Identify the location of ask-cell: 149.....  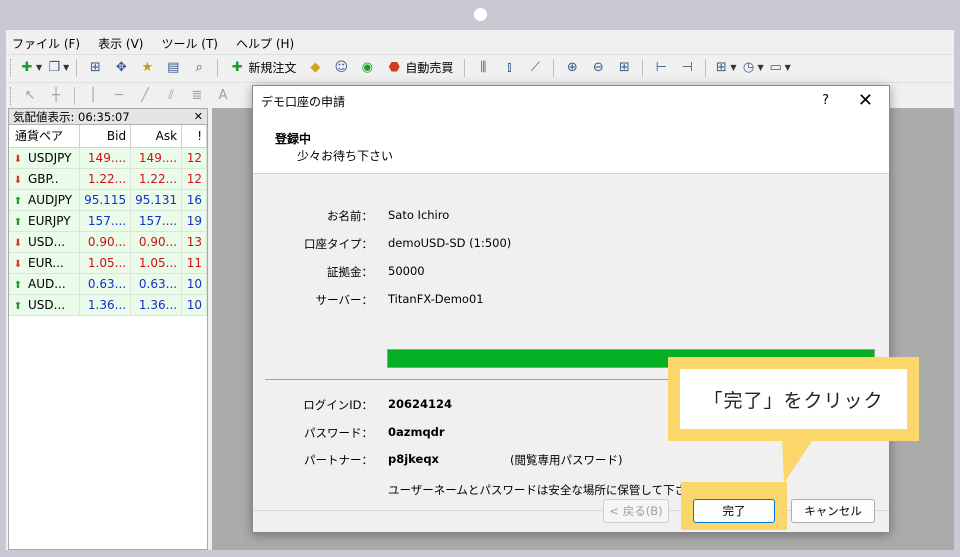
(156, 158).